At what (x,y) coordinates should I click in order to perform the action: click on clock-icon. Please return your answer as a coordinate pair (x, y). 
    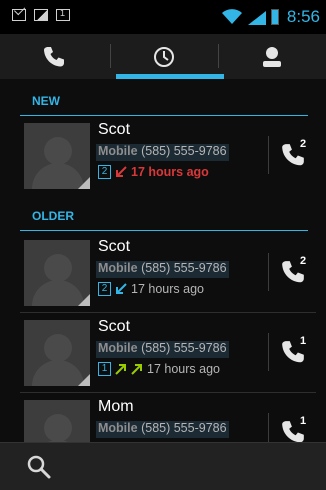
    Looking at the image, I should click on (164, 56).